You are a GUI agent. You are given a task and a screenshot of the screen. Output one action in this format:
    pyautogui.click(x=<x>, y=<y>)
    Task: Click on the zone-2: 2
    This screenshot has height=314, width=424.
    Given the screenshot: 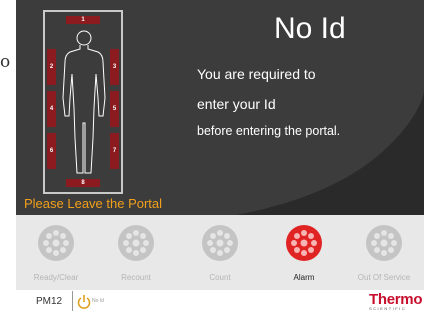 What is the action you would take?
    pyautogui.click(x=51, y=67)
    